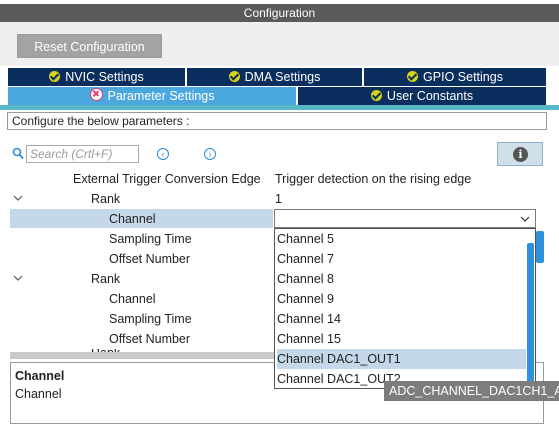  What do you see at coordinates (277, 121) in the screenshot?
I see `configure-hint: Configure the below parameters :` at bounding box center [277, 121].